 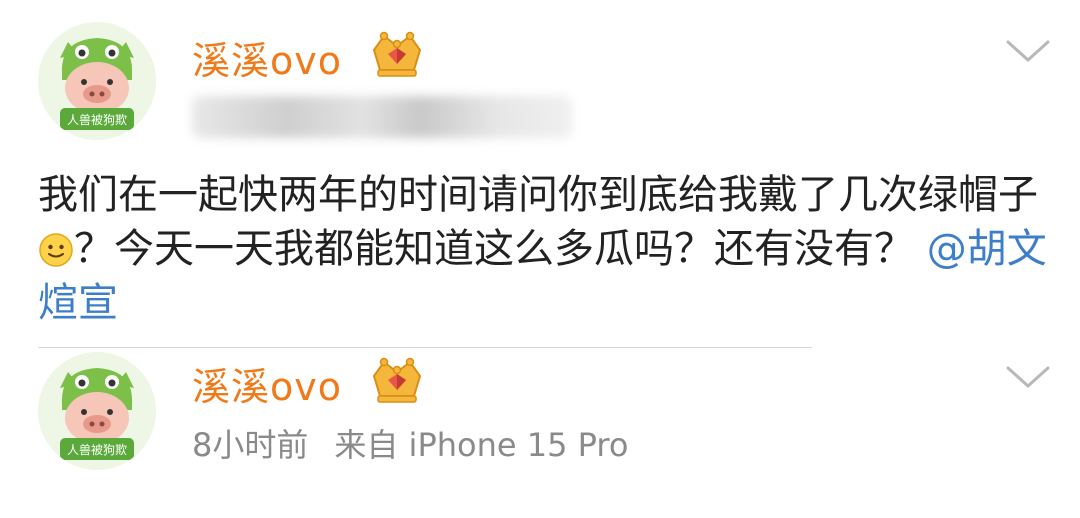 I want to click on post-meta: 8小时前 来自 iPhone 15 Pro, so click(x=423, y=443).